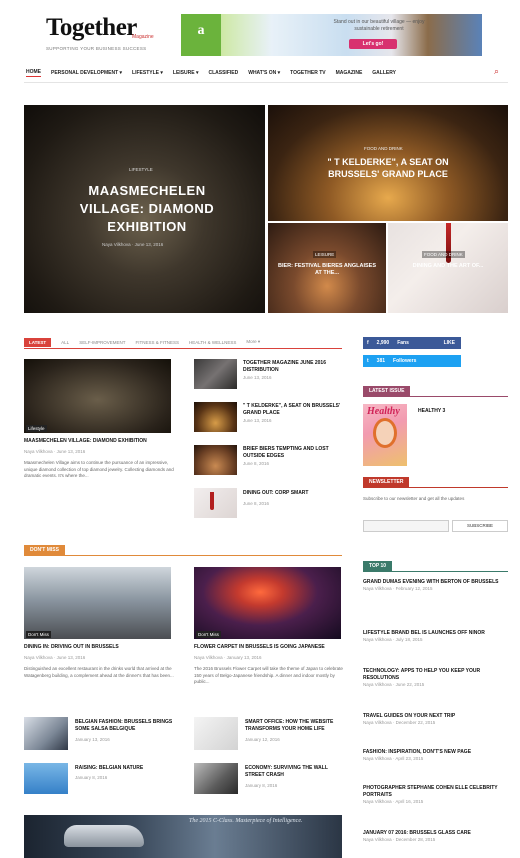 The height and width of the screenshot is (858, 520). I want to click on latest-issue-underline, so click(435, 396).